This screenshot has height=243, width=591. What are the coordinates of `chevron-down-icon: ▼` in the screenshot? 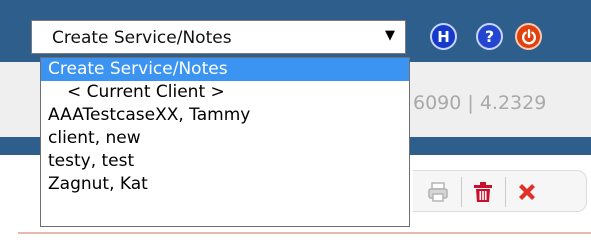 It's located at (390, 35).